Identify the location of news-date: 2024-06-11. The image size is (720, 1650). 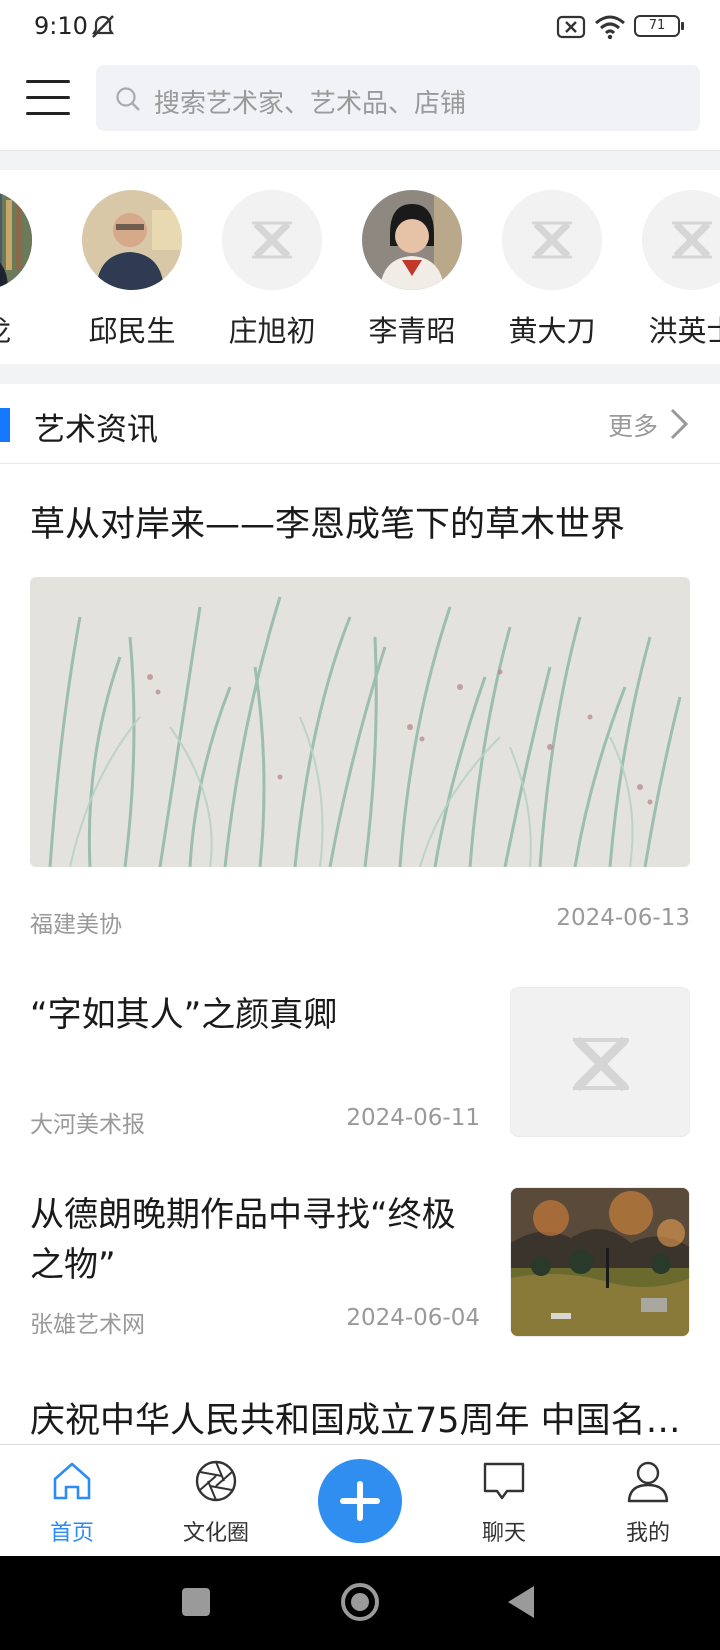
(413, 1118).